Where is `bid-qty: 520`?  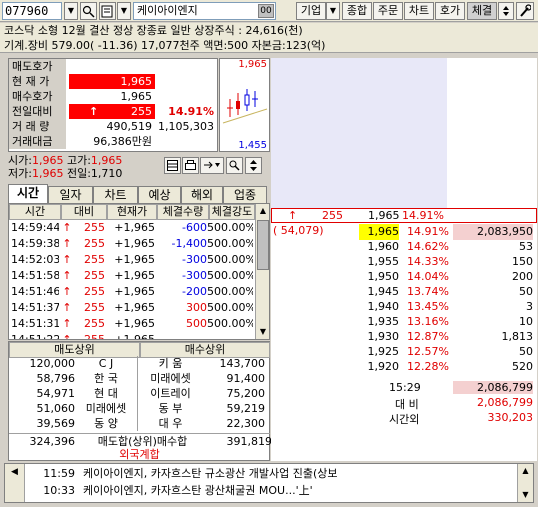
bid-qty: 520 is located at coordinates (493, 367).